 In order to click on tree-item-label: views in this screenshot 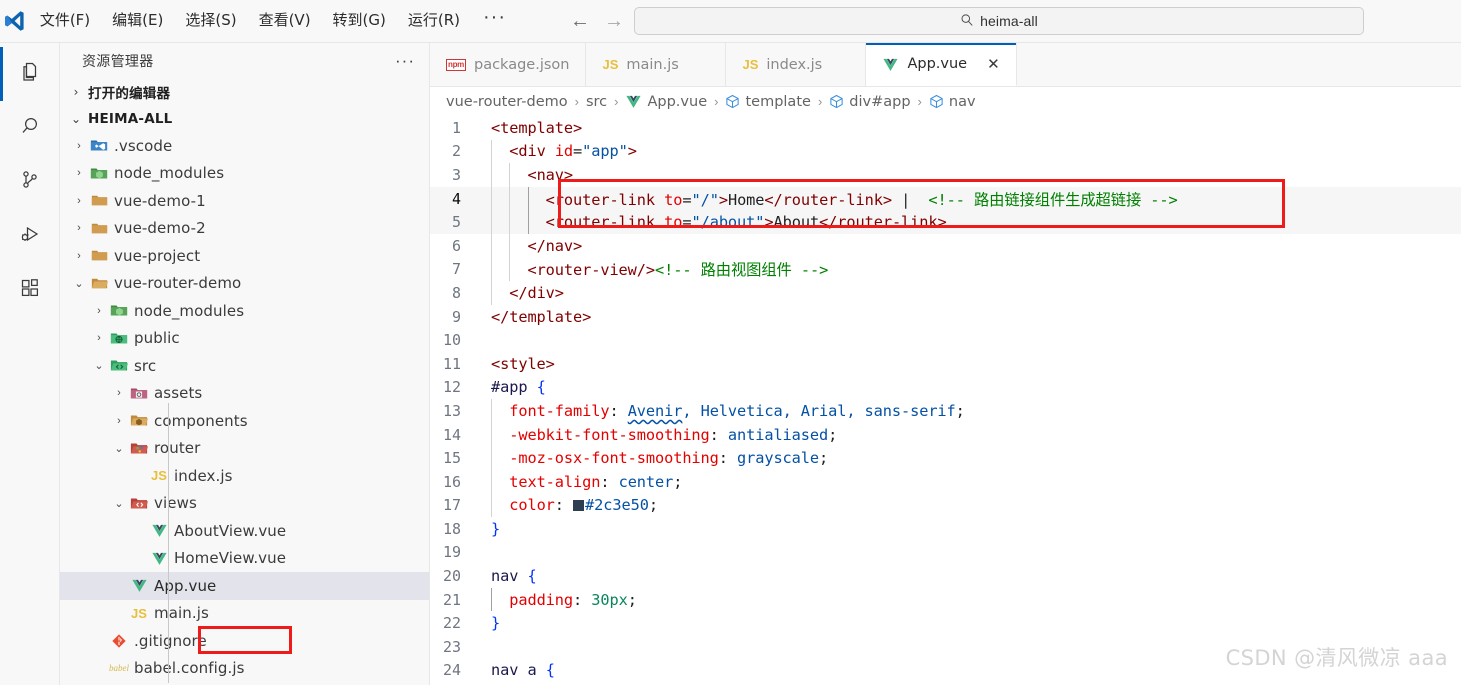, I will do `click(175, 503)`.